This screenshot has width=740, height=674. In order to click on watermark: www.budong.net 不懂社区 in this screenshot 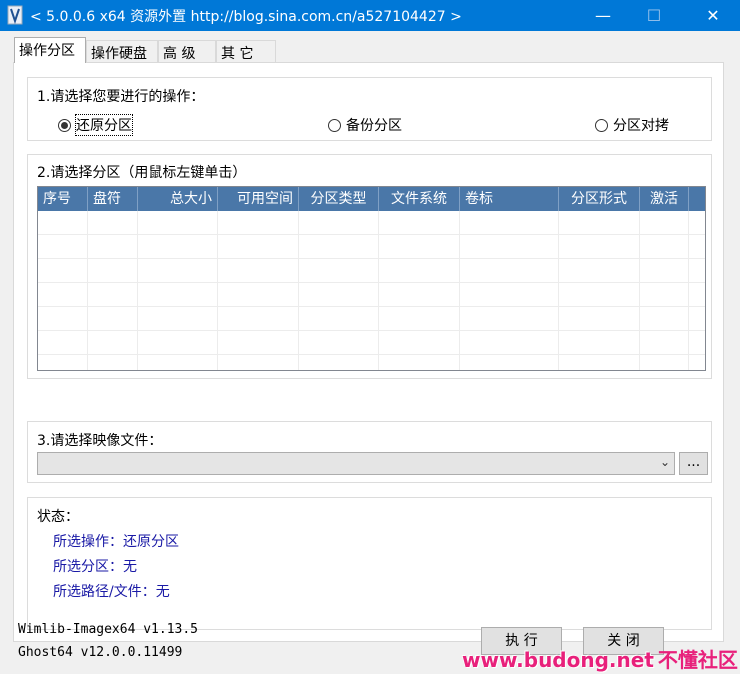, I will do `click(600, 658)`.